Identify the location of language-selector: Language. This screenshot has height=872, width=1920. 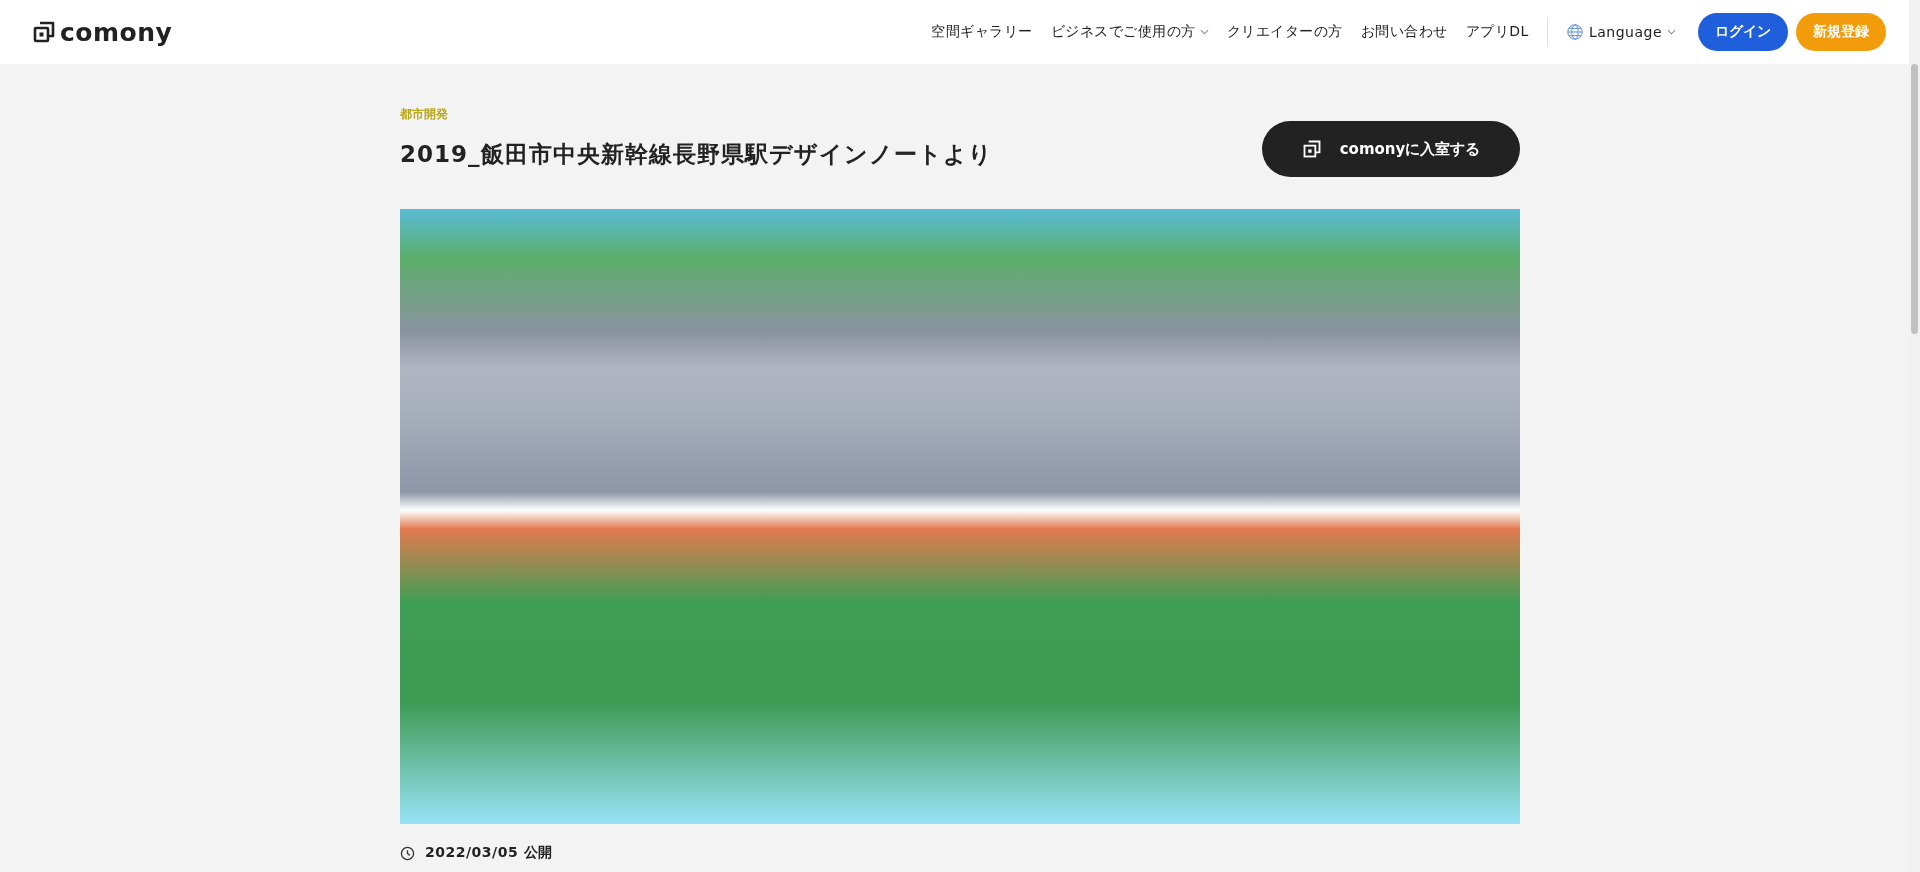
(1620, 32).